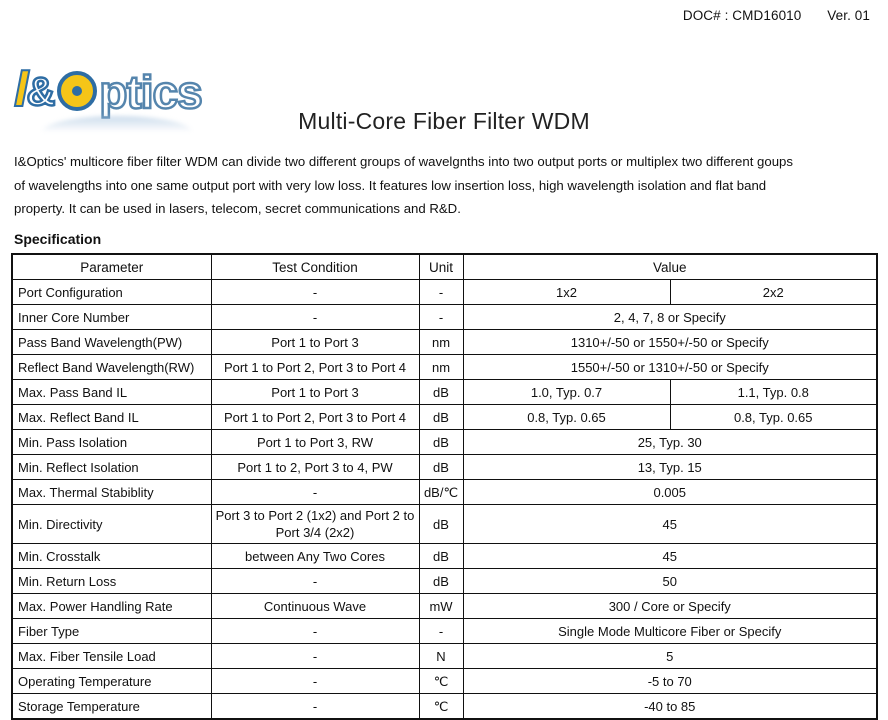 The height and width of the screenshot is (720, 888). What do you see at coordinates (315, 556) in the screenshot?
I see `cell-test-condition: between Any Two Cores` at bounding box center [315, 556].